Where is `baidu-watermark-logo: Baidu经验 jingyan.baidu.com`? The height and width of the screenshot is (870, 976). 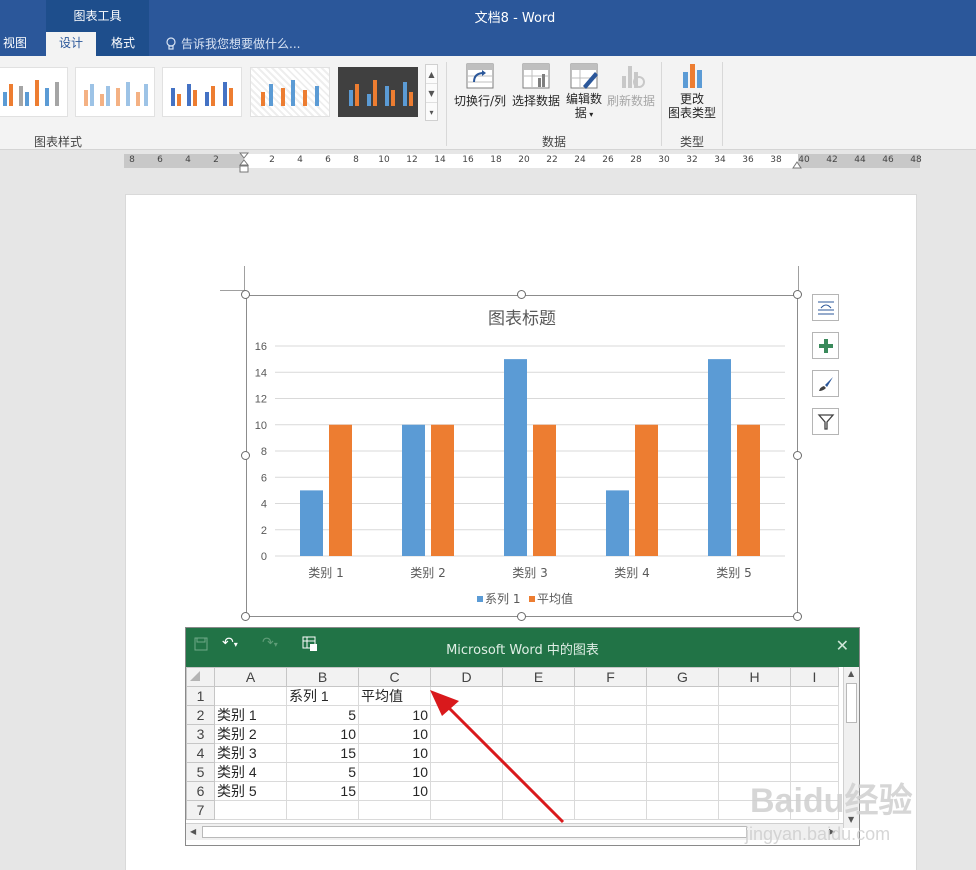 baidu-watermark-logo: Baidu经验 jingyan.baidu.com is located at coordinates (840, 810).